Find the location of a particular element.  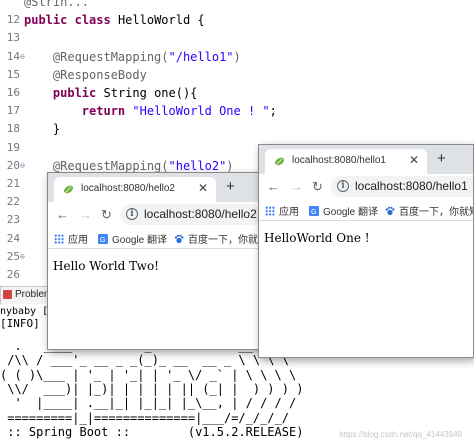

code-line: 12 public class HelloWorld { is located at coordinates (237, 20).